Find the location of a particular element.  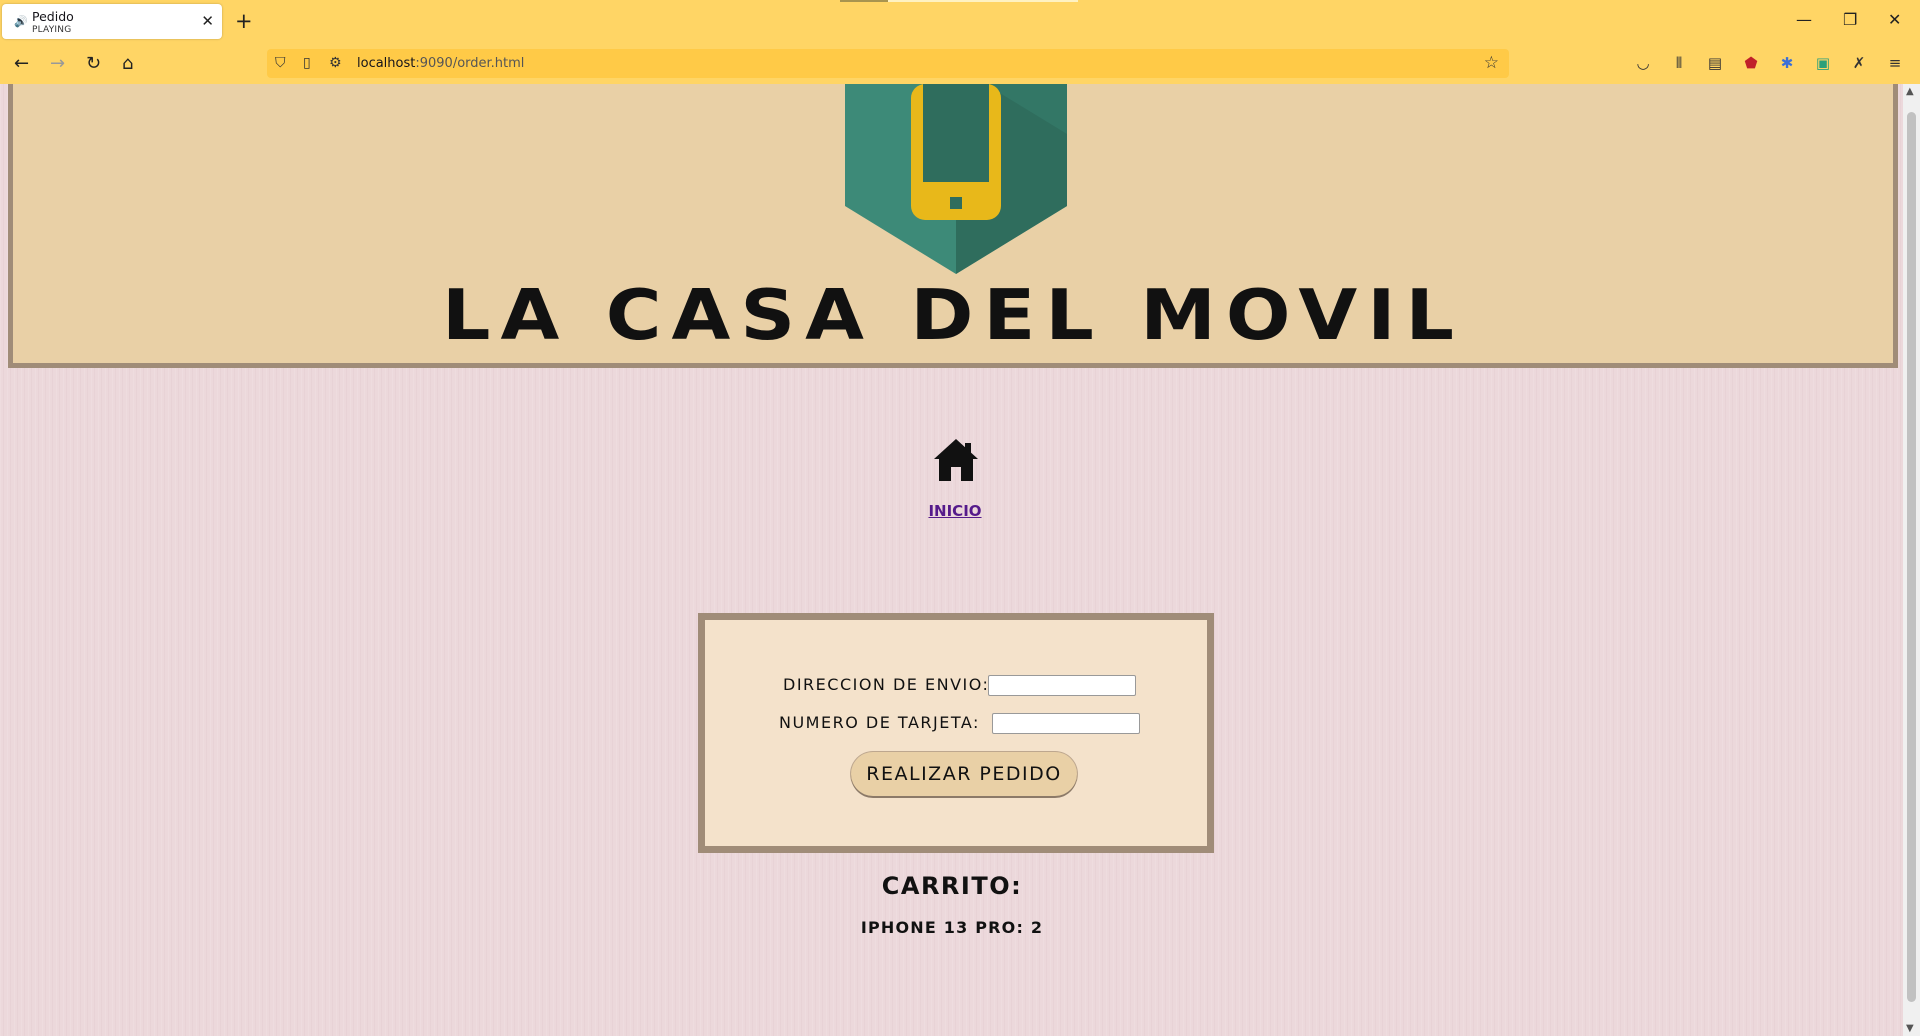

card-row: NUMERO DE TARJETA: is located at coordinates (879, 722).